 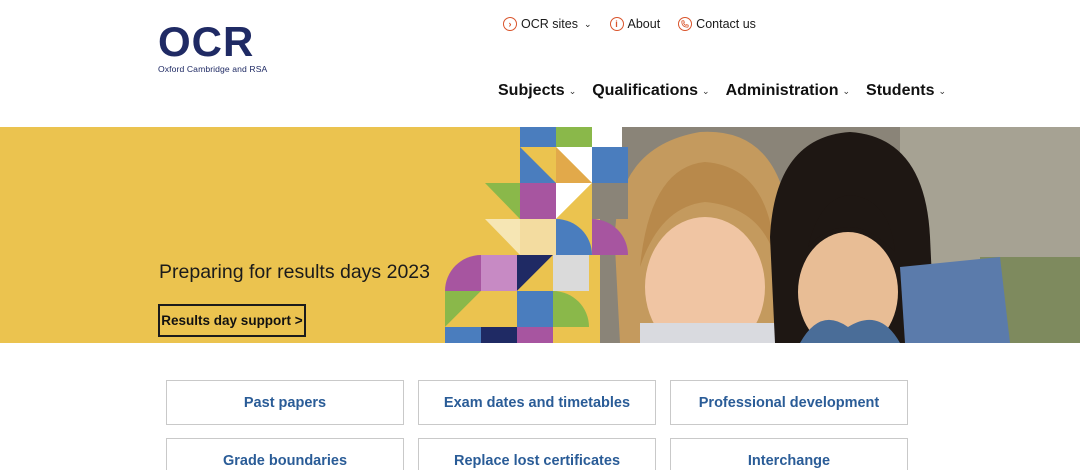 I want to click on contact-us-link: Contact us, so click(x=717, y=24).